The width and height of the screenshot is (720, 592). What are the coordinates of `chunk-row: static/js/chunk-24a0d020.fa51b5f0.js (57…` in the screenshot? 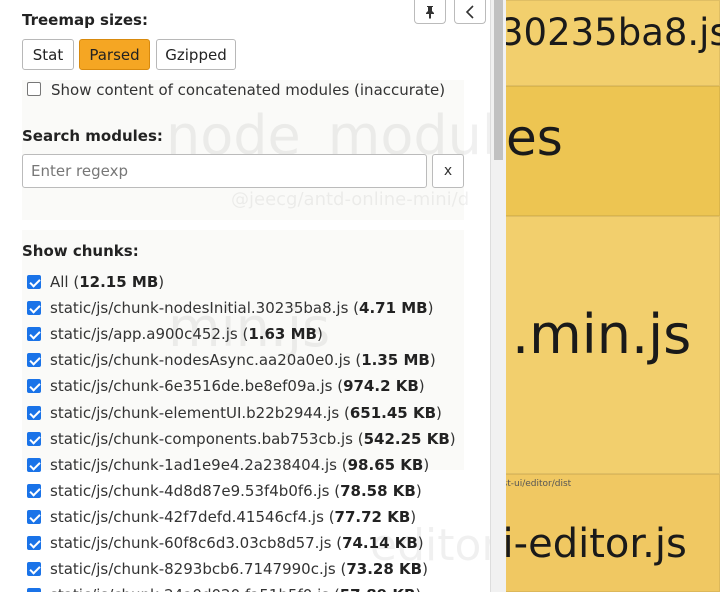 It's located at (224, 588).